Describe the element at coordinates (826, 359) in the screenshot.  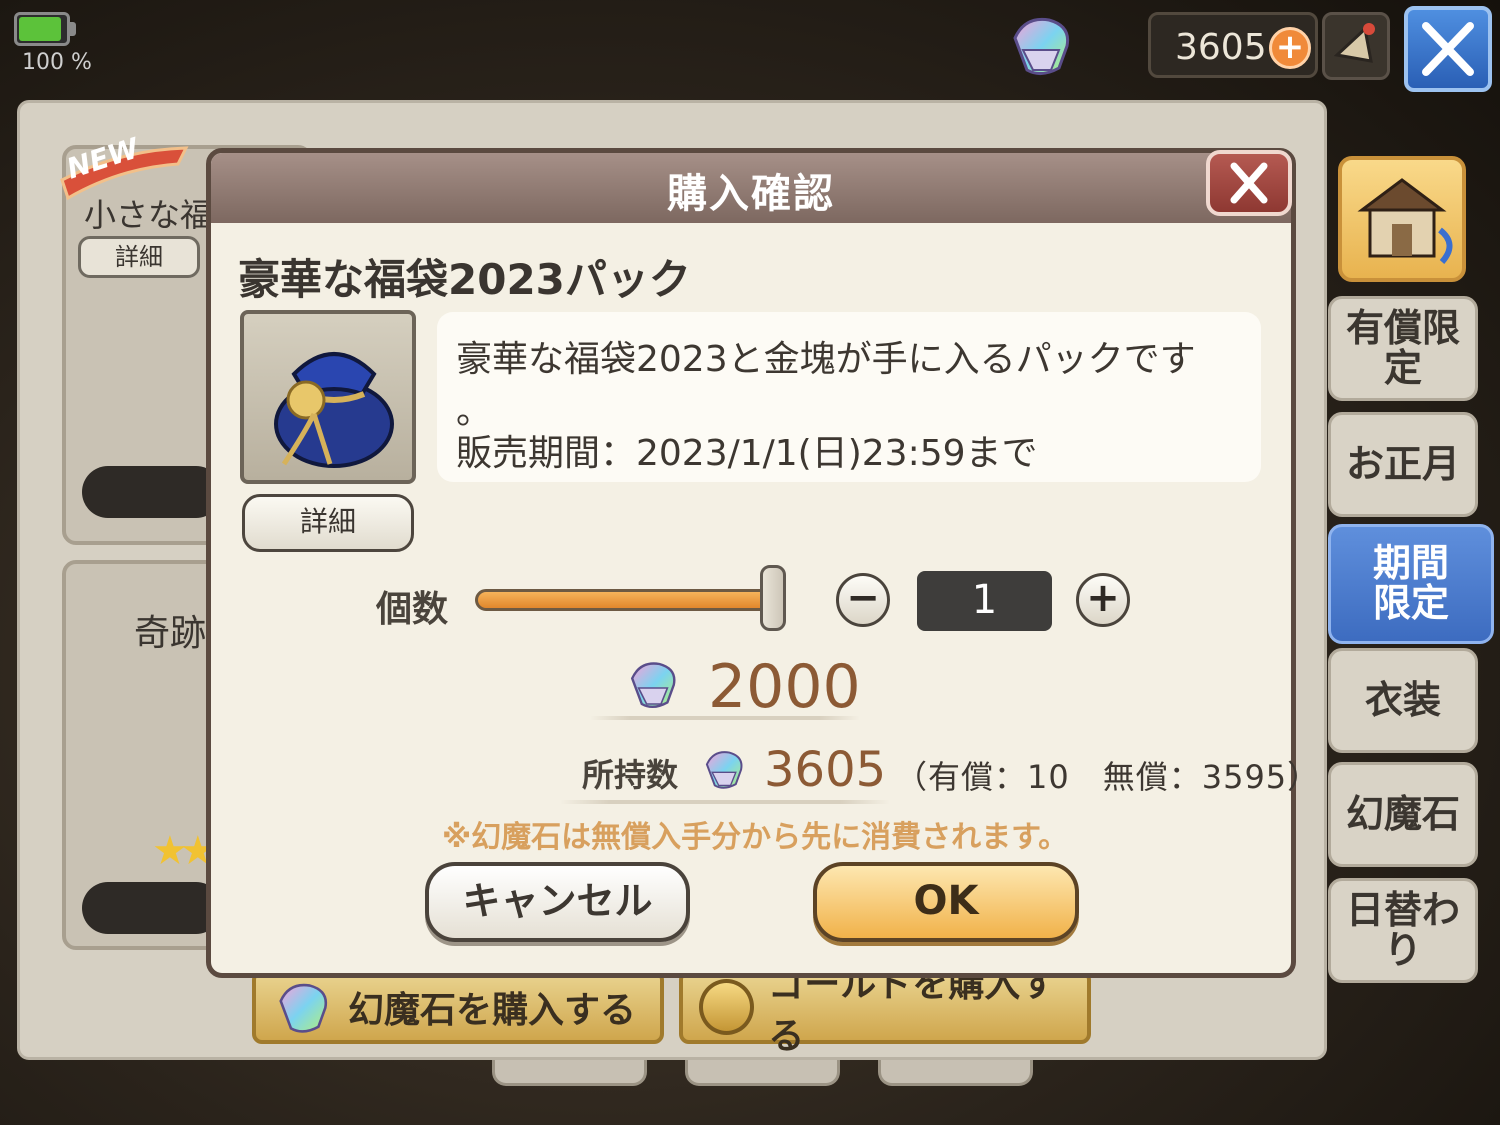
I see `description-text: 豪華な福袋2023と金塊が手に入るパックです` at that location.